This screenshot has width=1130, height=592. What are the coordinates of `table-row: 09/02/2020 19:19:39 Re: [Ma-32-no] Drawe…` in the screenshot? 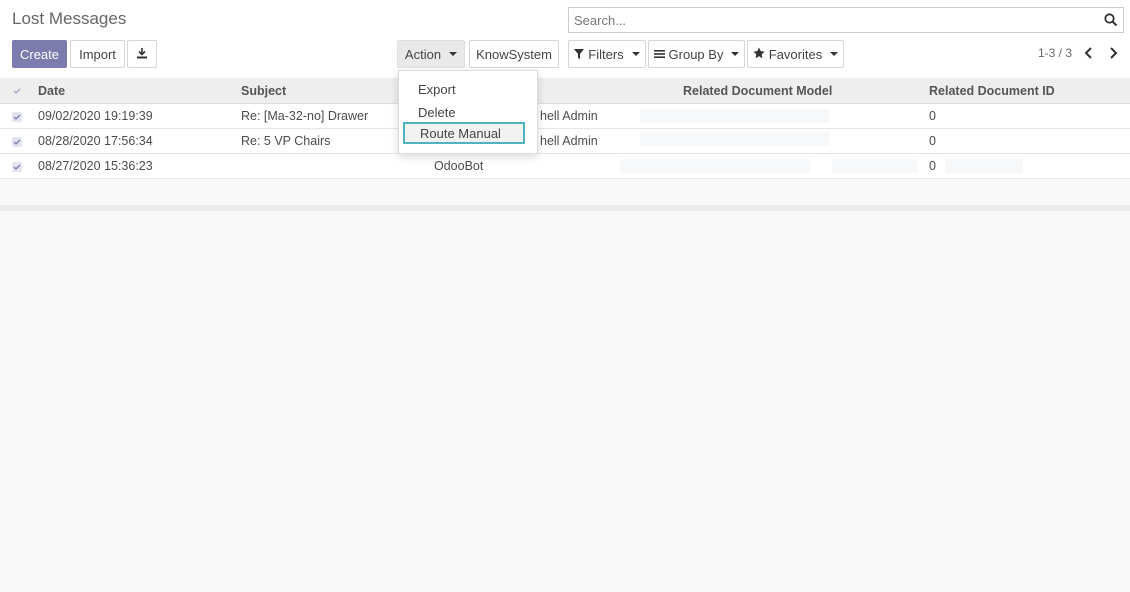 It's located at (565, 116).